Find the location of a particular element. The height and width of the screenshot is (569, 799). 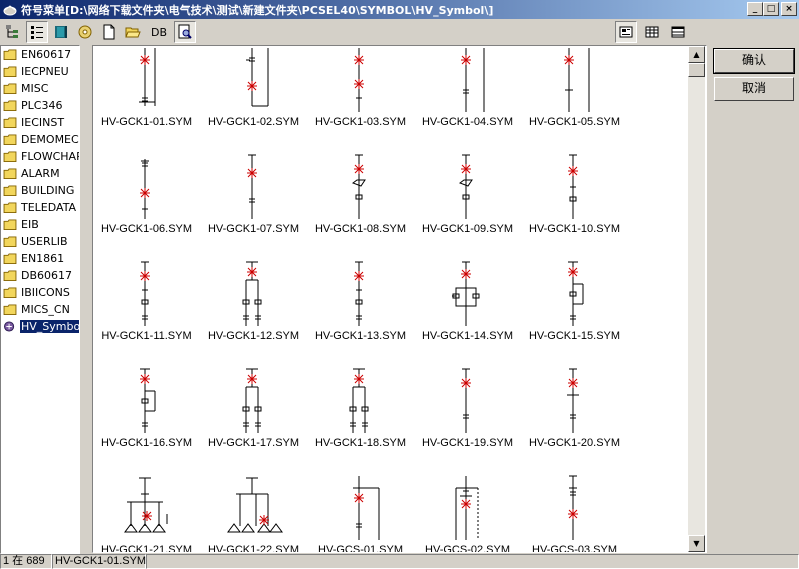

symbol-cell: HV-GCS-02.SYM is located at coordinates (467, 513).